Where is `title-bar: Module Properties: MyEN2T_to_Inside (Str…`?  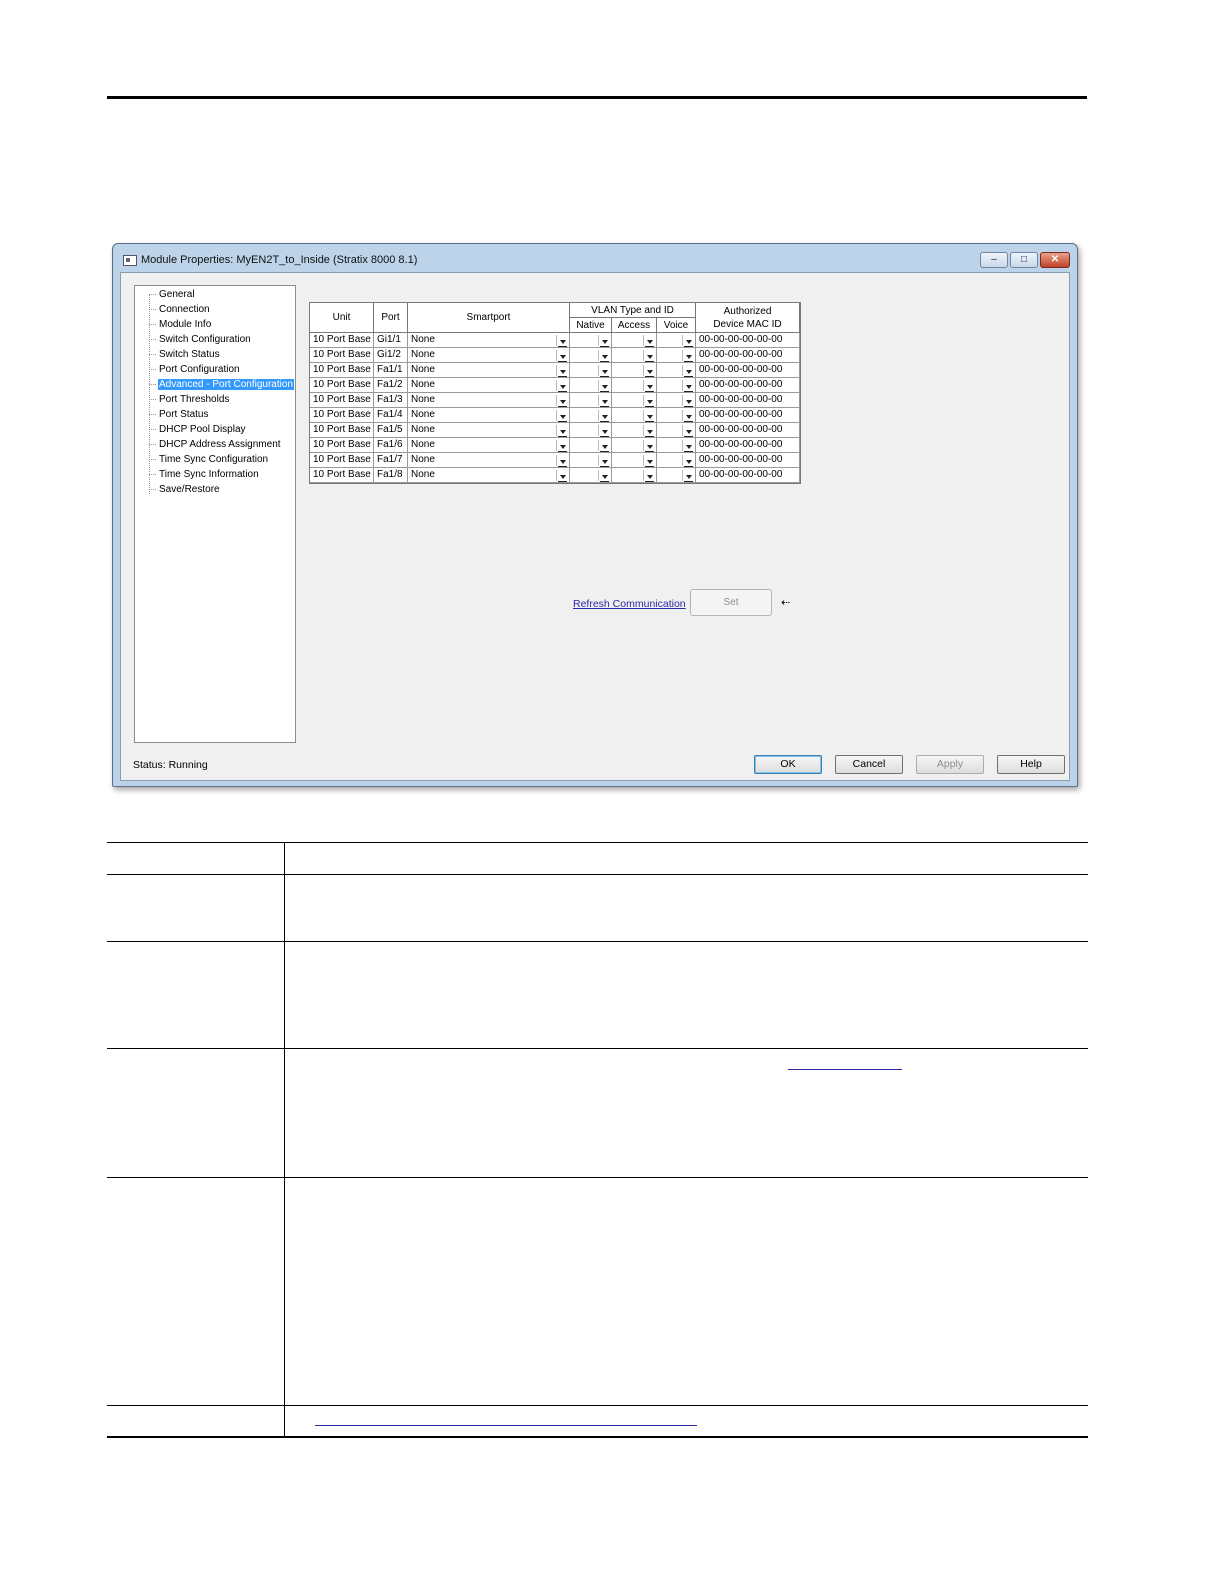
title-bar: Module Properties: MyEN2T_to_Inside (Str… is located at coordinates (595, 258).